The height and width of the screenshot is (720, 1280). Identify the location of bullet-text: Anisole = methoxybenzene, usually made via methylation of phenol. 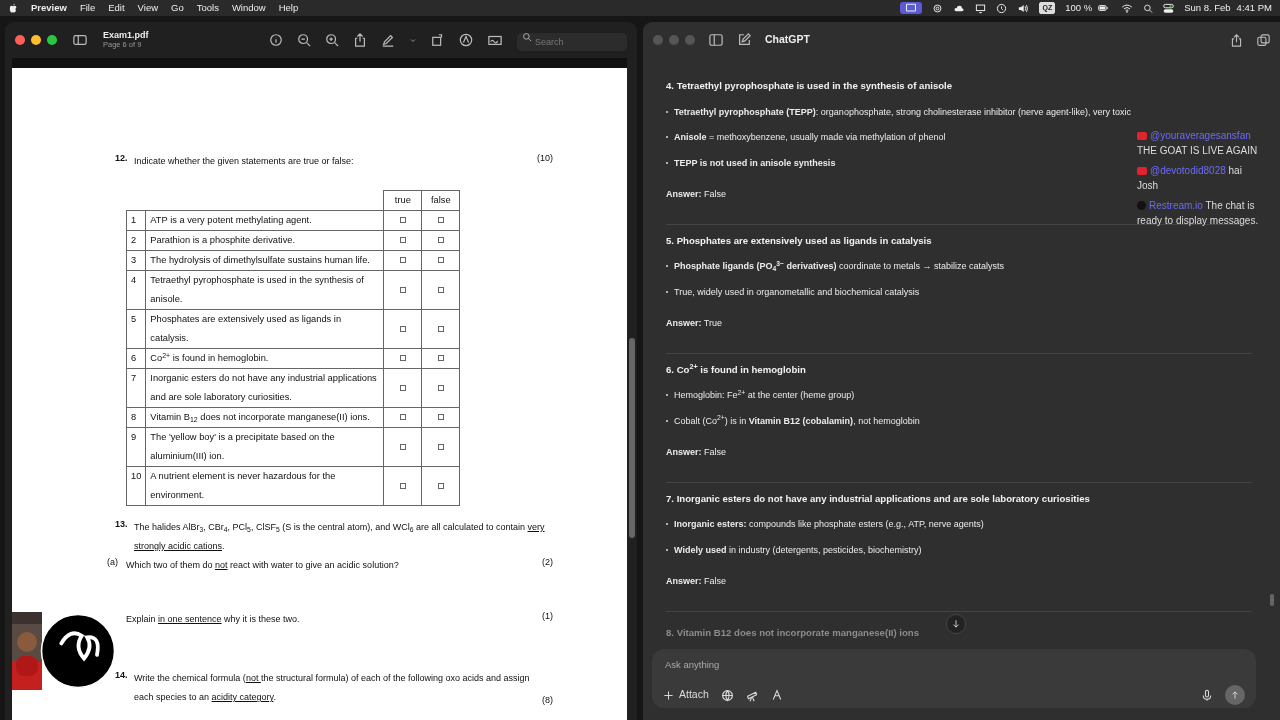
(810, 137).